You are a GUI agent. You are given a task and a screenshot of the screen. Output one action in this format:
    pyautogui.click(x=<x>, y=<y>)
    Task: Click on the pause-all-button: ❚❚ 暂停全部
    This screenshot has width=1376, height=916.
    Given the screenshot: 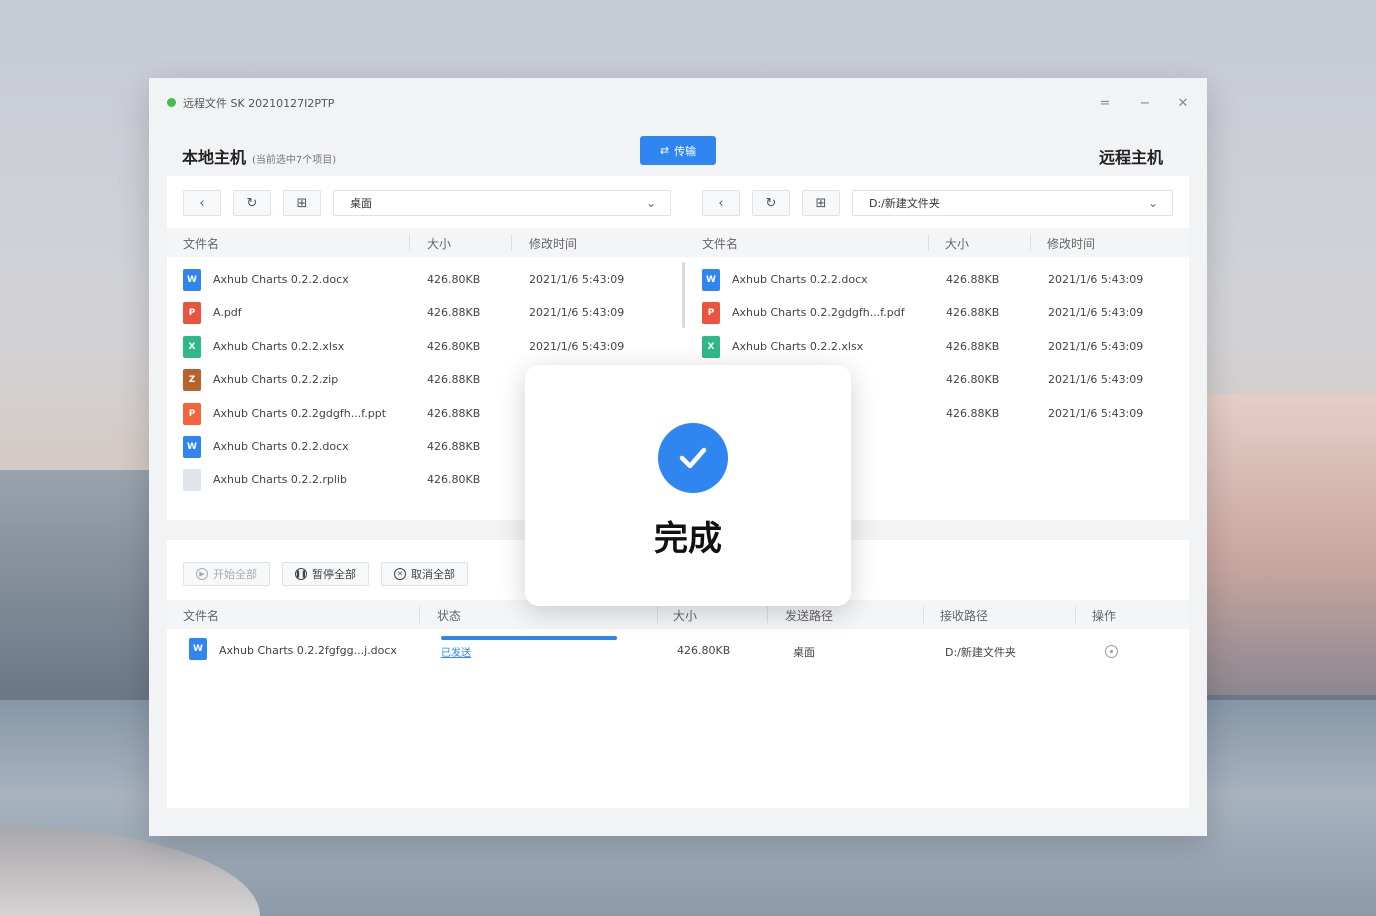 What is the action you would take?
    pyautogui.click(x=325, y=574)
    